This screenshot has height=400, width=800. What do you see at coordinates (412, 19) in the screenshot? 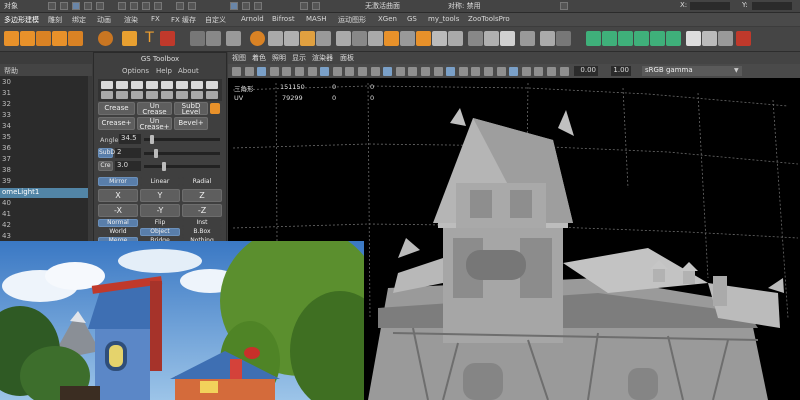
I see `tab-gs: GS` at bounding box center [412, 19].